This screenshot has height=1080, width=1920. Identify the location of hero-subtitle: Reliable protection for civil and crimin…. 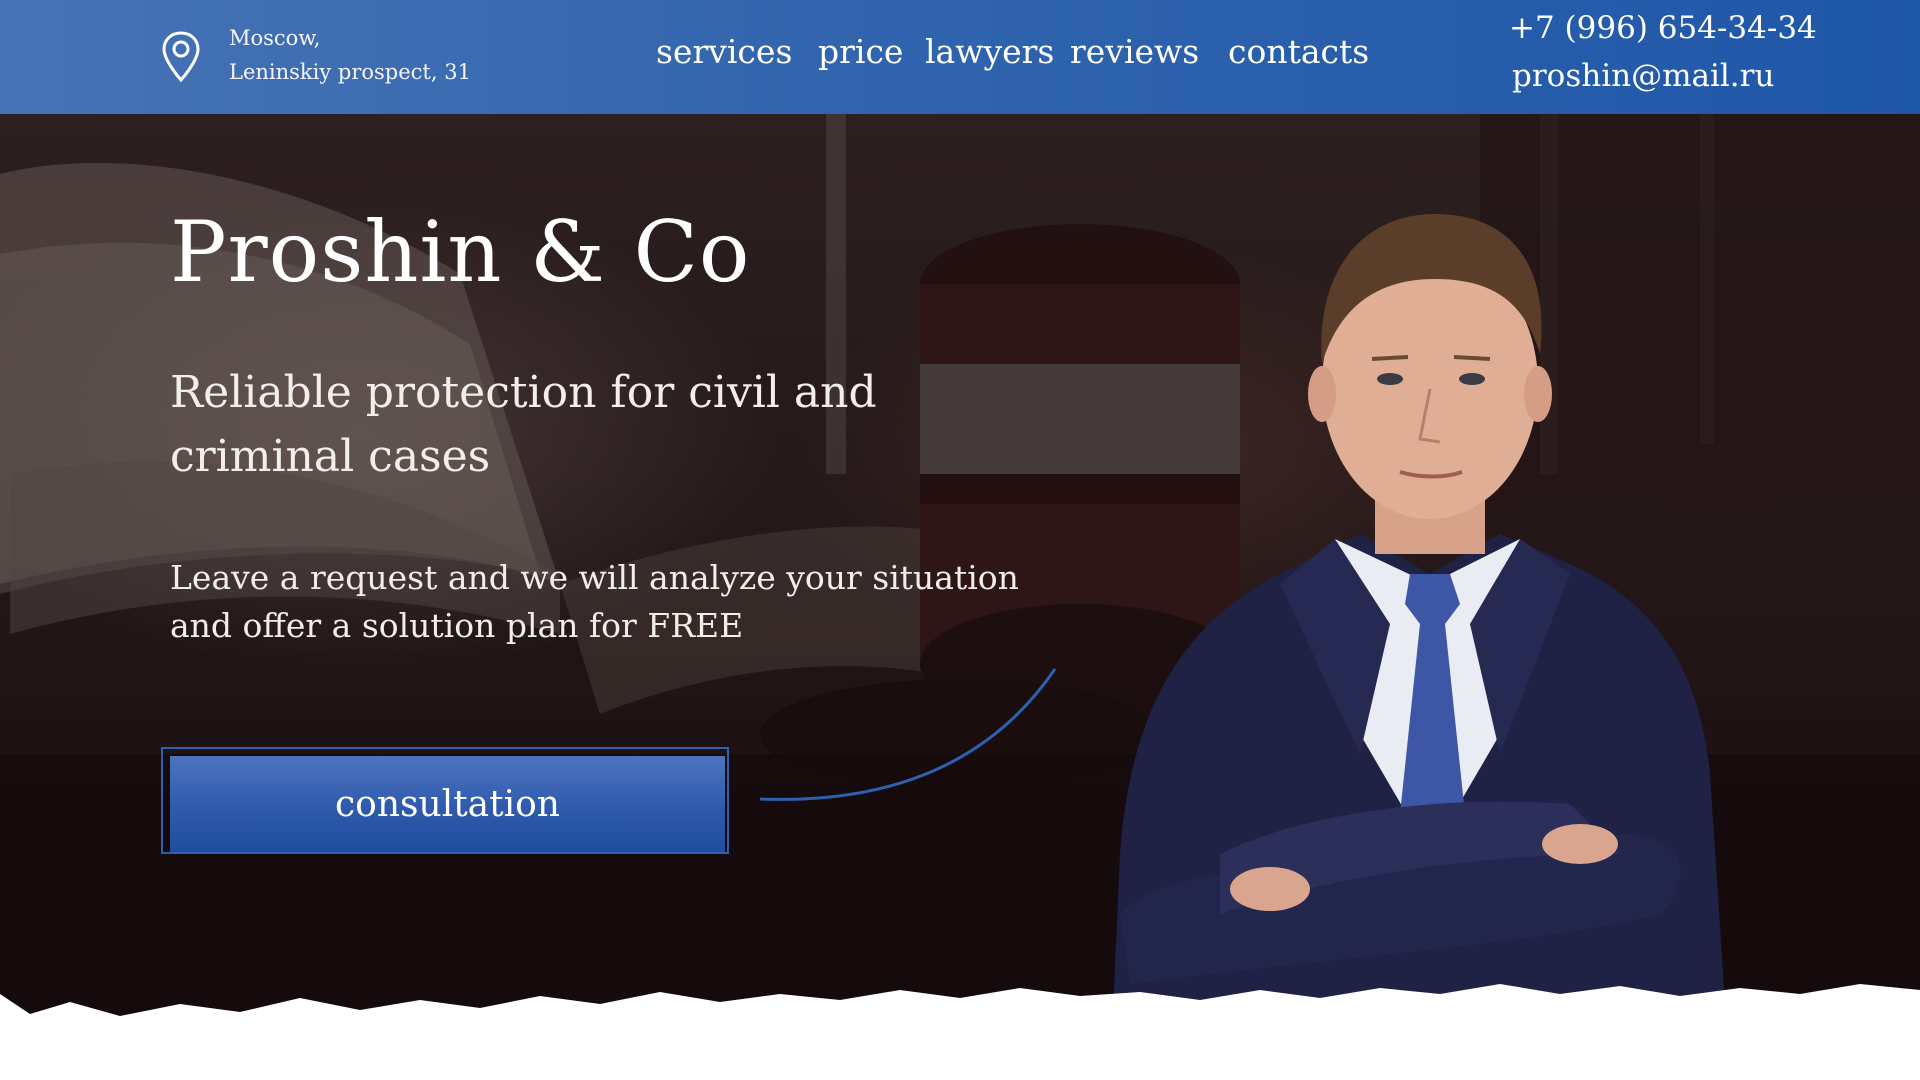
(523, 424).